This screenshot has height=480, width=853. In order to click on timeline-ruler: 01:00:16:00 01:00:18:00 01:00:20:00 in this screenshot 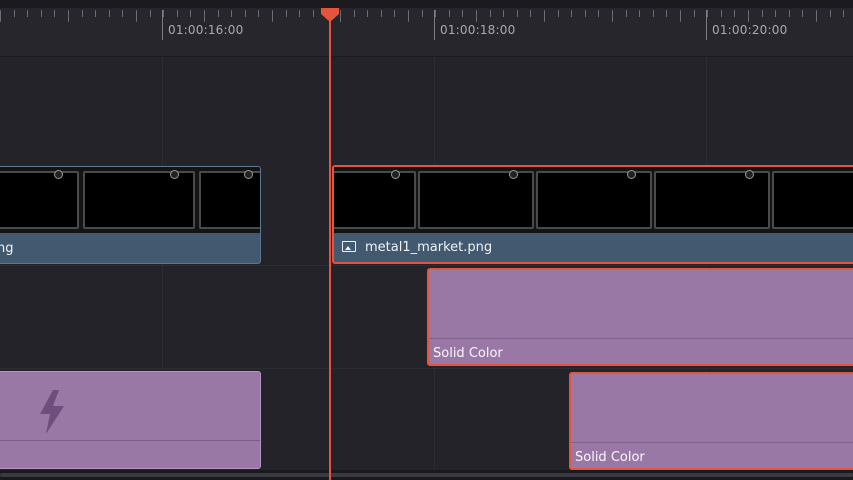, I will do `click(426, 28)`.